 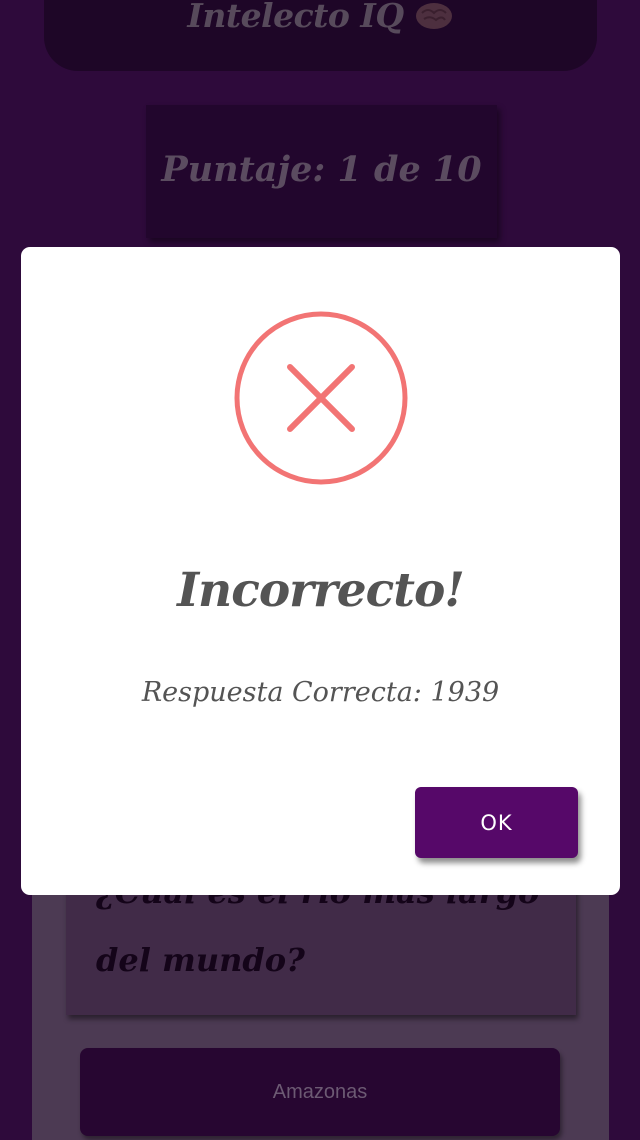 I want to click on ok-button: OK, so click(x=496, y=822).